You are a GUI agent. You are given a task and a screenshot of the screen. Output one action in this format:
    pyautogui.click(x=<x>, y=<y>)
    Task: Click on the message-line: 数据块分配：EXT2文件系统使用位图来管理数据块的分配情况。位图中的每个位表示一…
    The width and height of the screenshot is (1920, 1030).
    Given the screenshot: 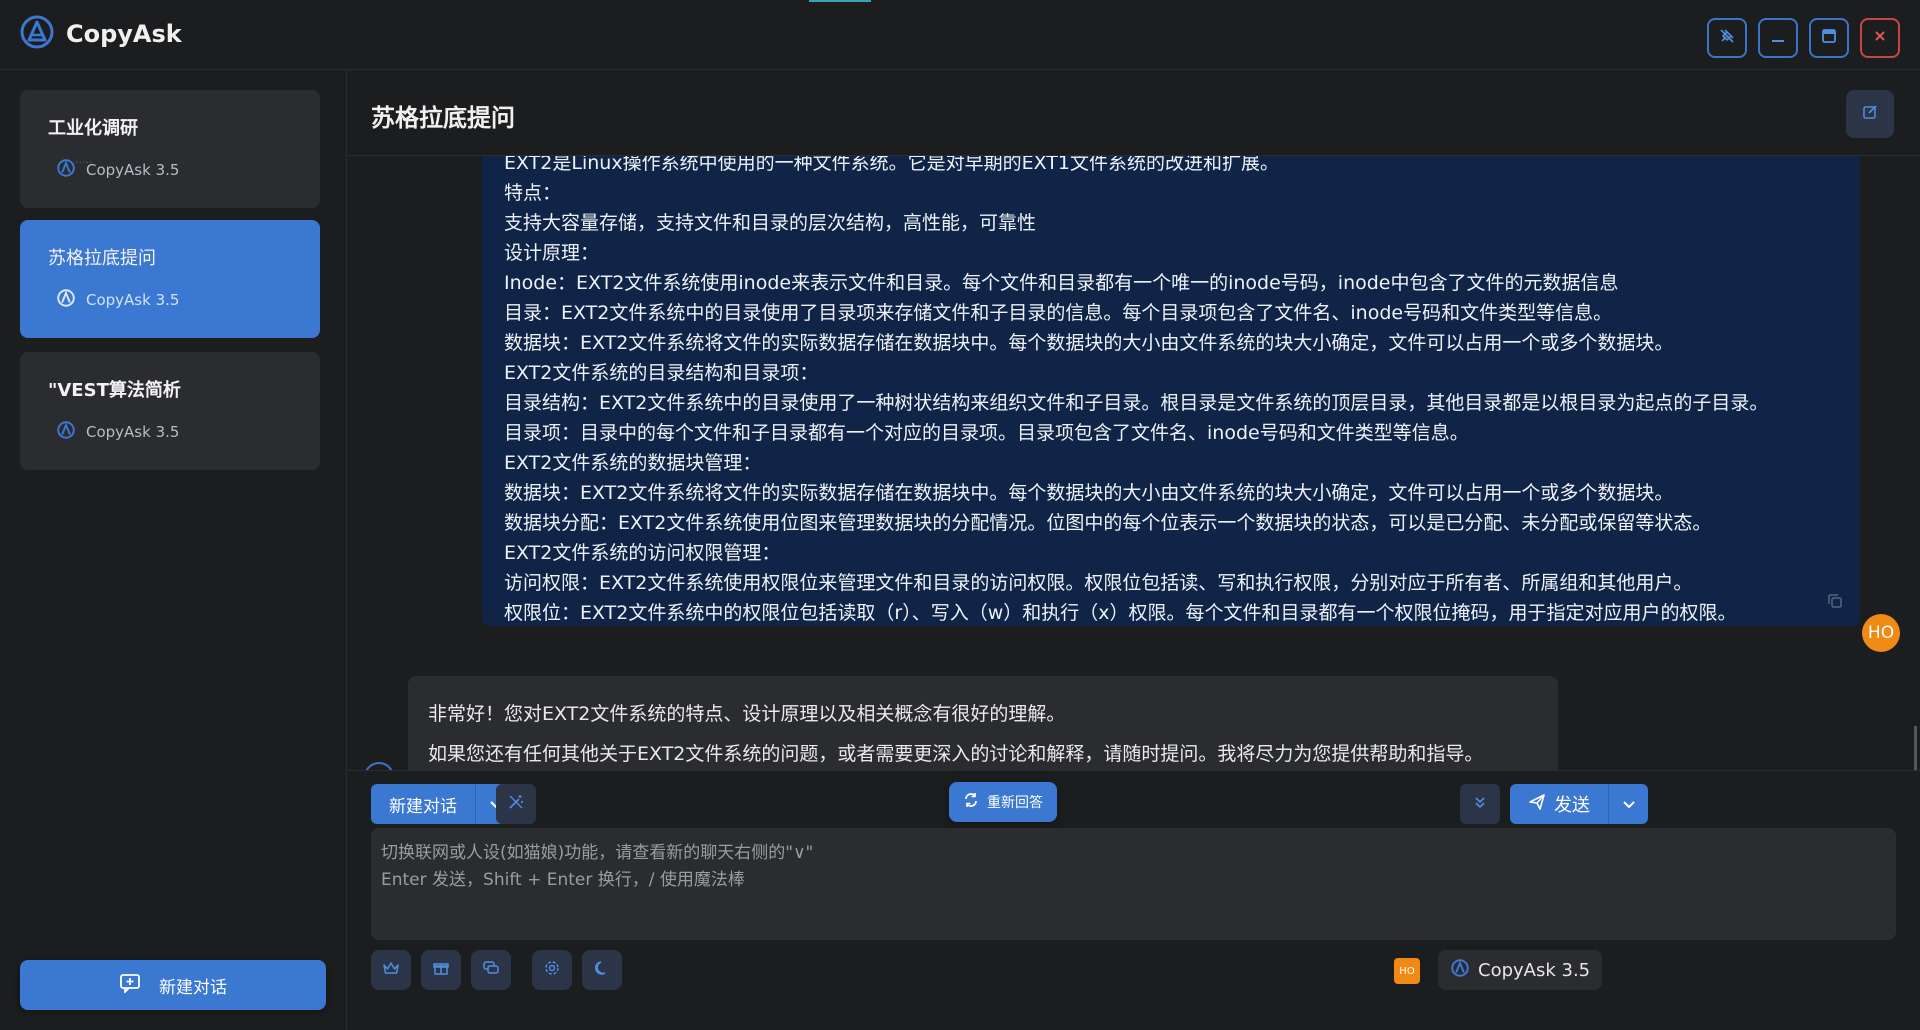 What is the action you would take?
    pyautogui.click(x=1108, y=523)
    